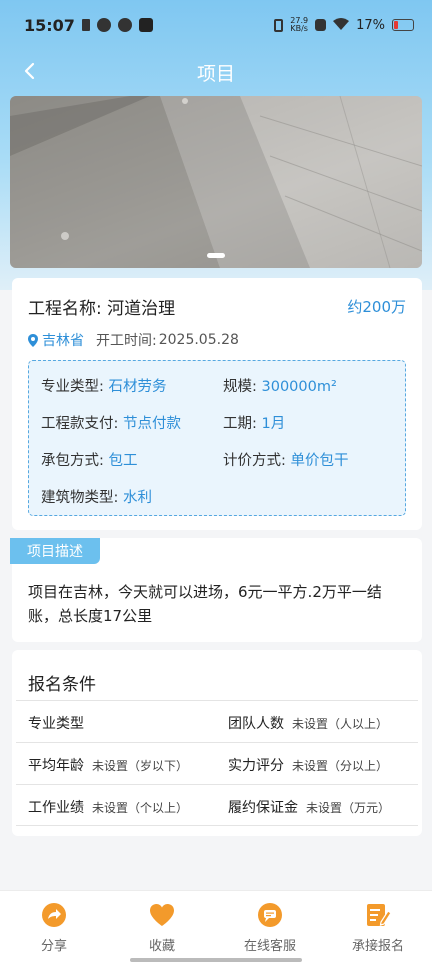 This screenshot has height=964, width=432. I want to click on detail-key: 工程款支付:, so click(80, 424).